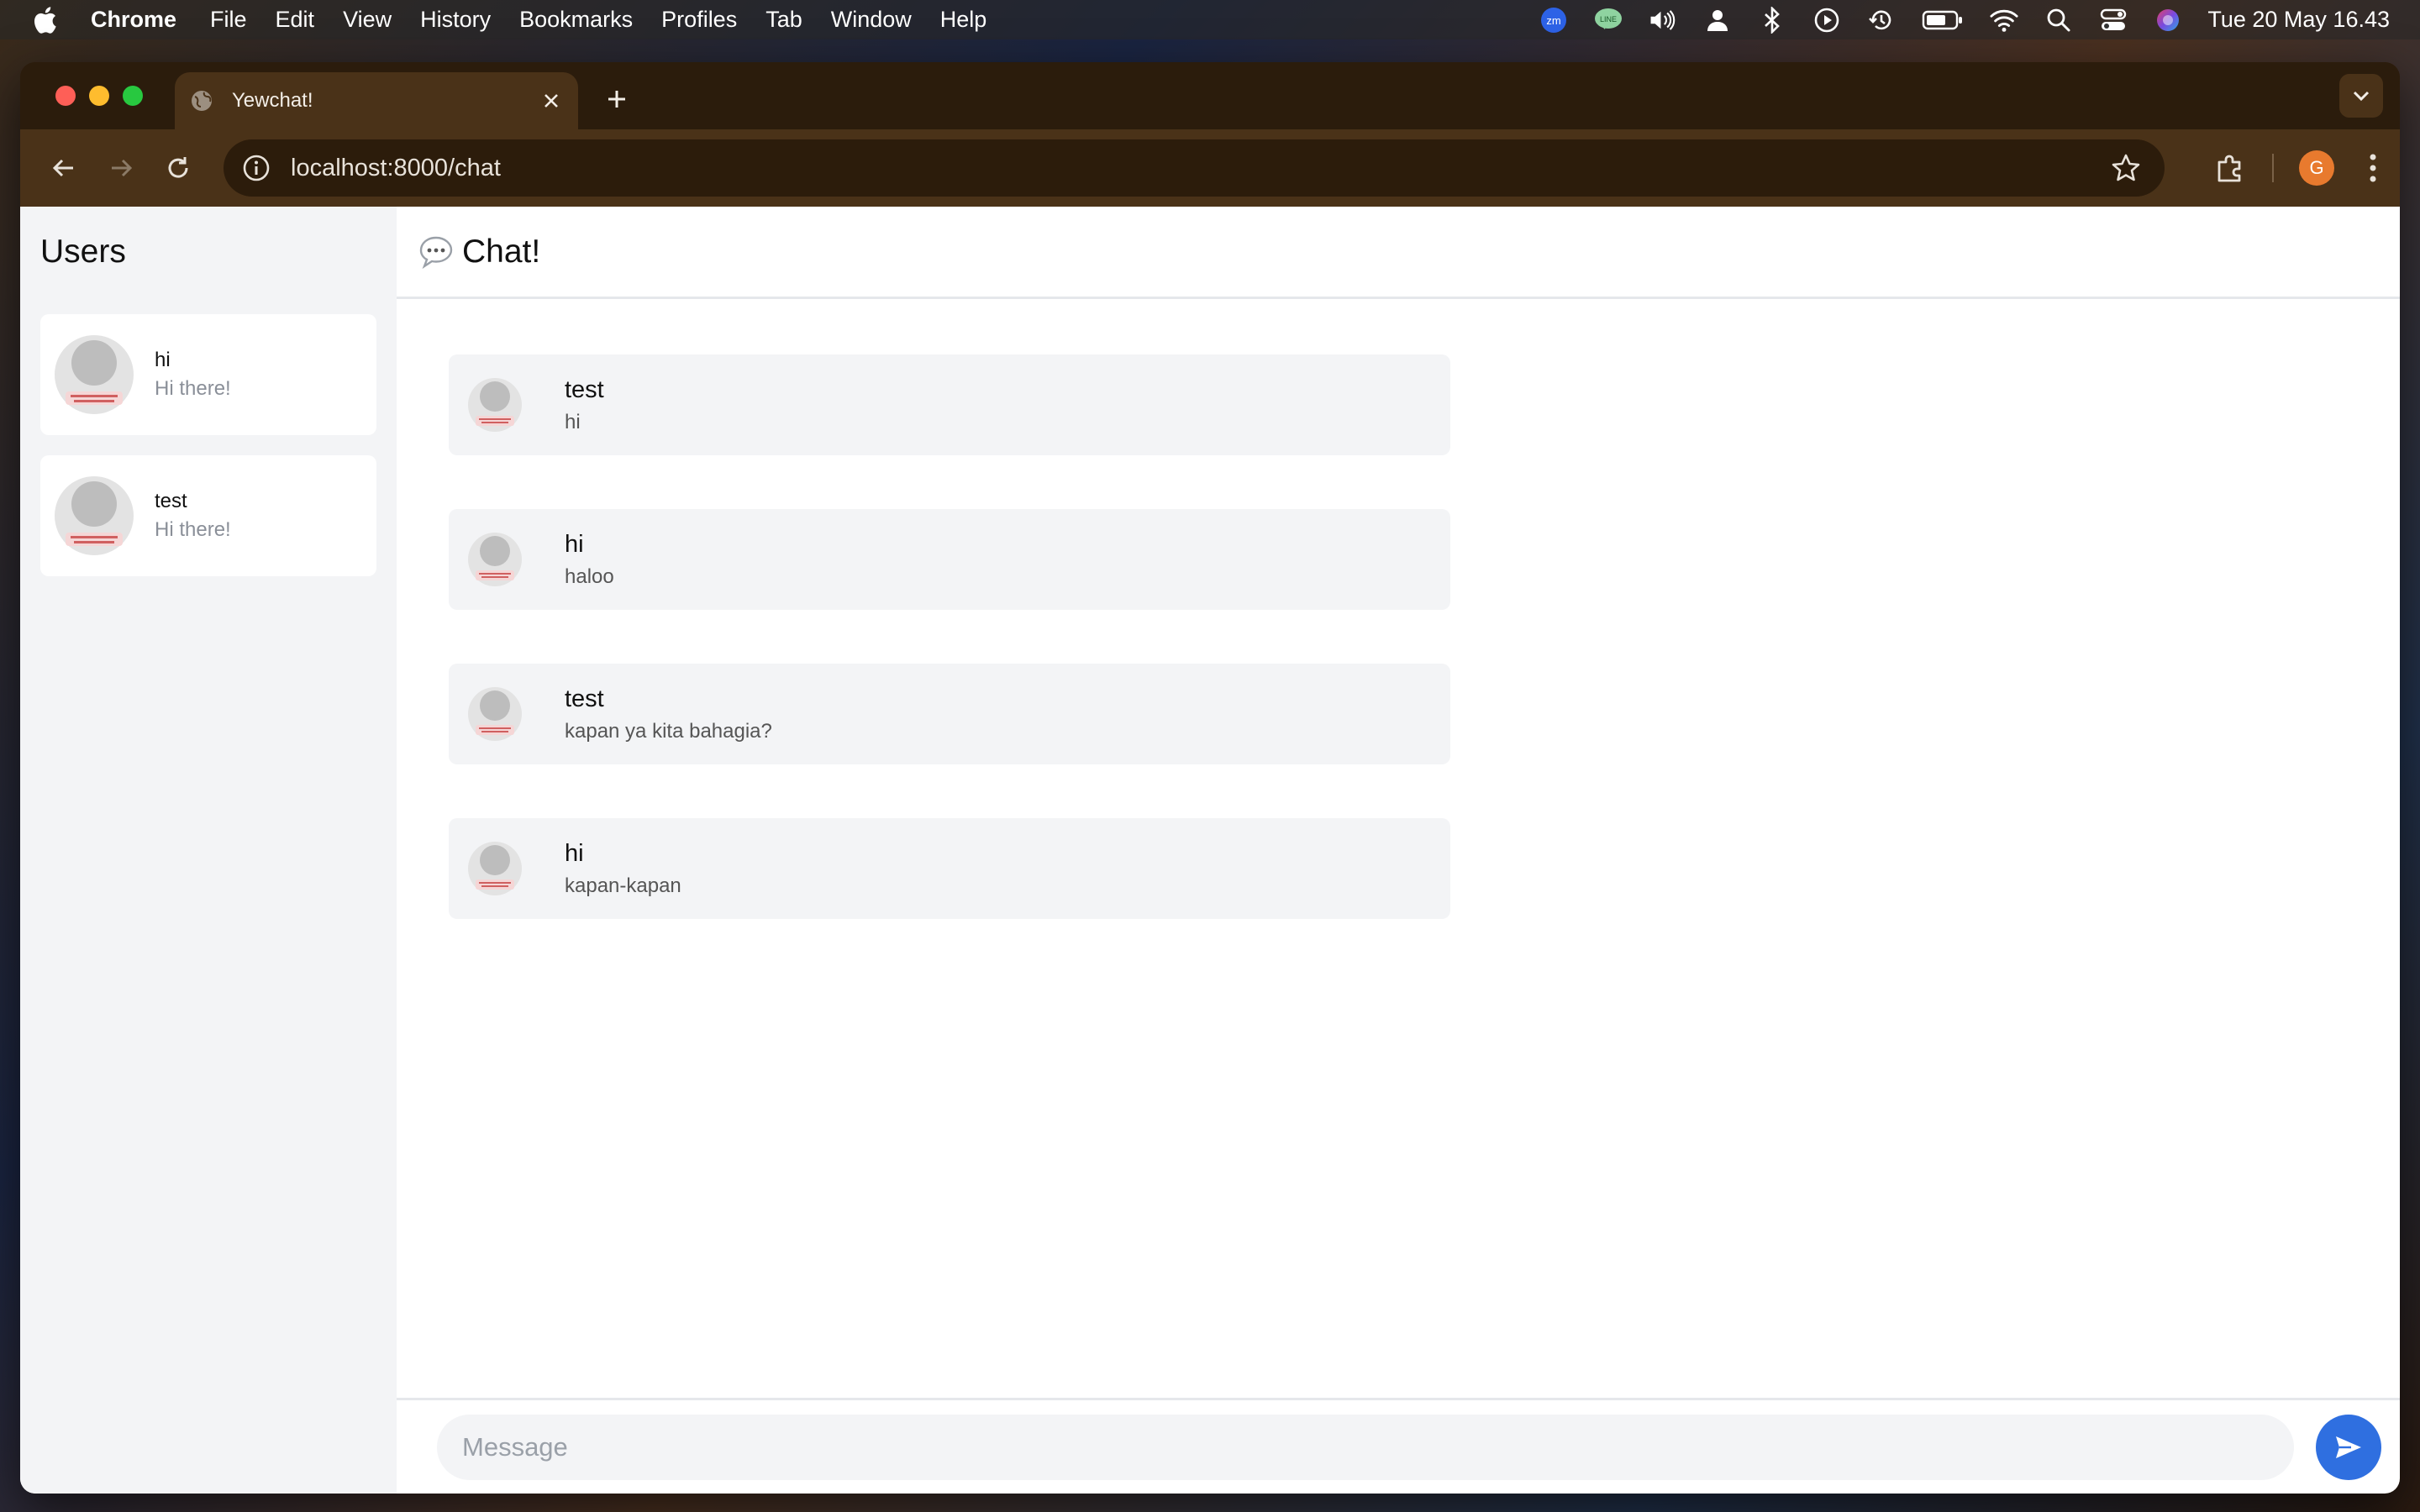 This screenshot has width=2420, height=1512. What do you see at coordinates (501, 251) in the screenshot?
I see `chat-title: Chat!` at bounding box center [501, 251].